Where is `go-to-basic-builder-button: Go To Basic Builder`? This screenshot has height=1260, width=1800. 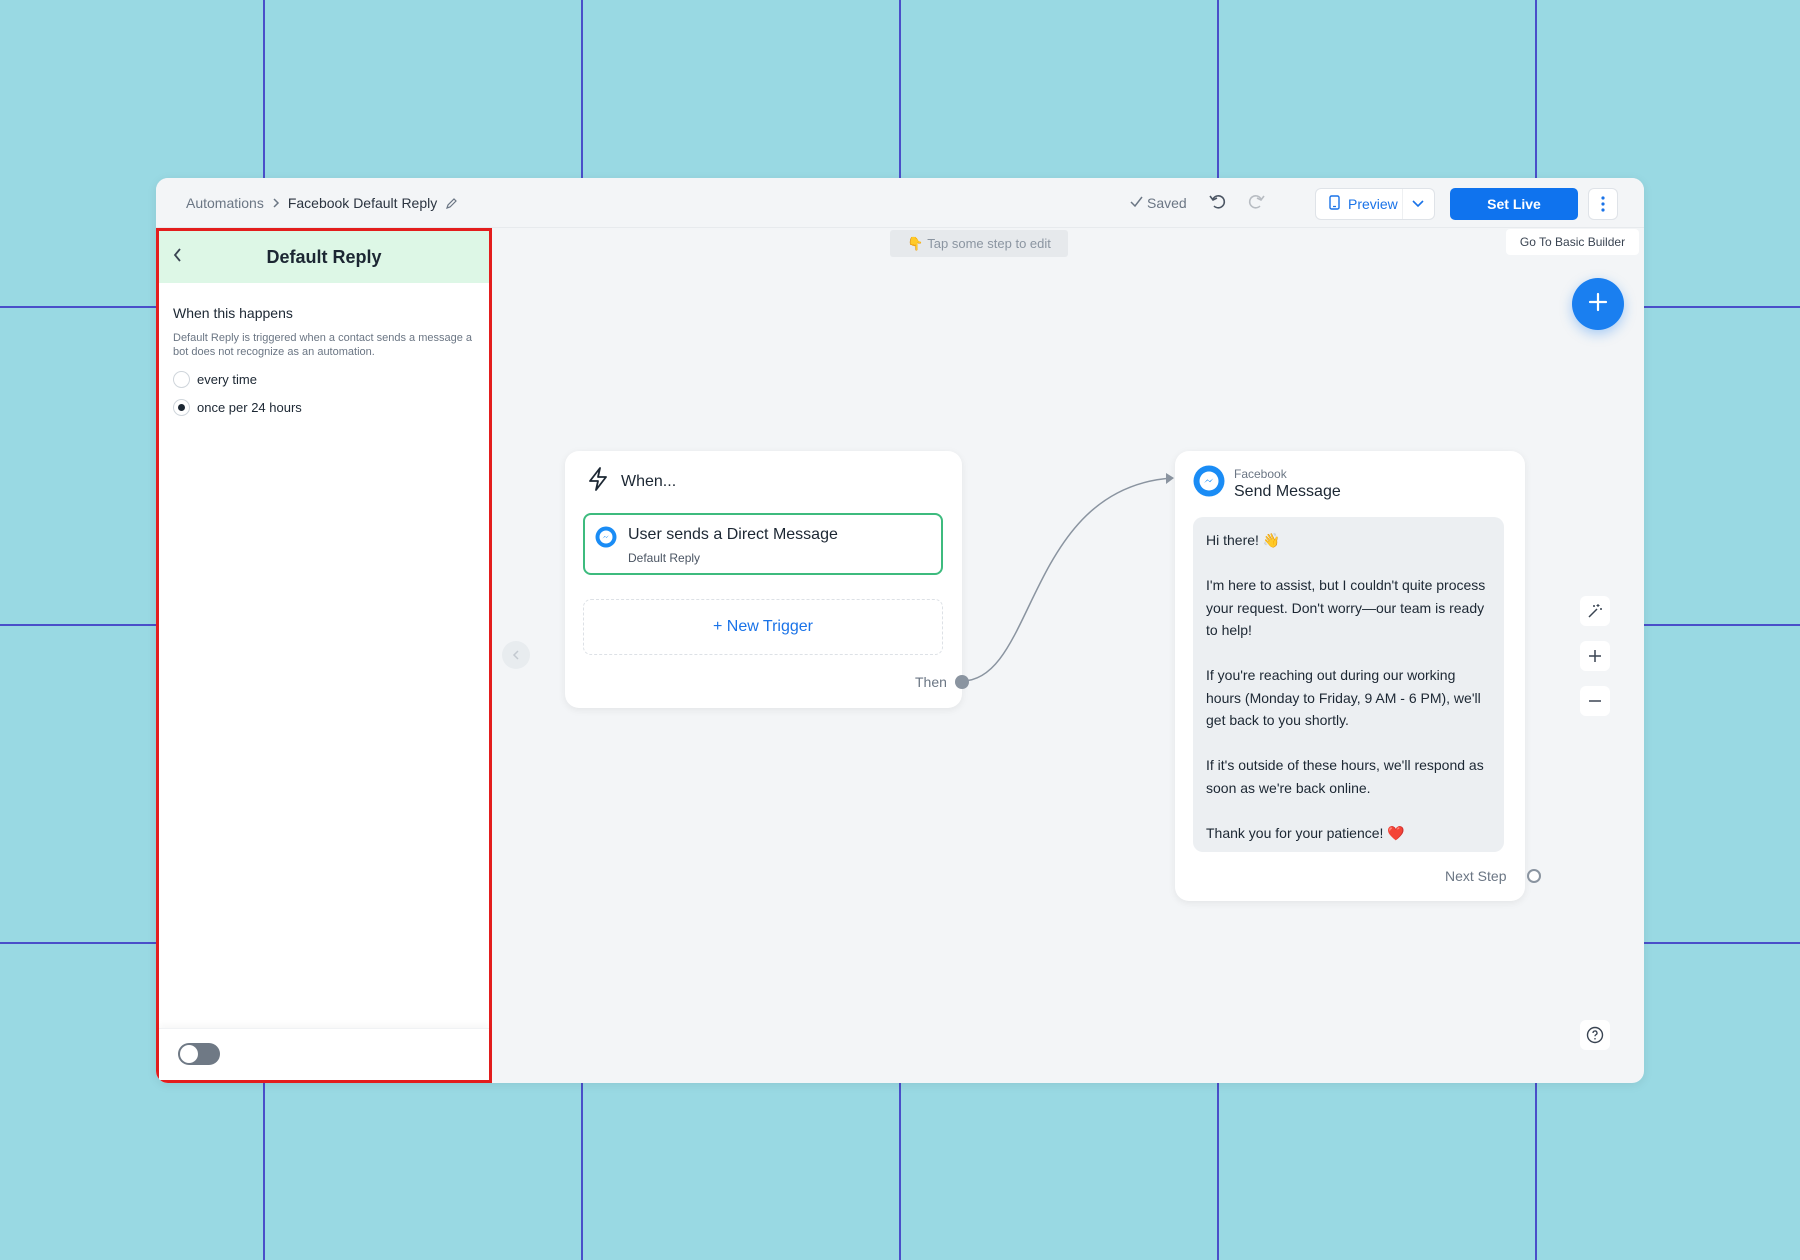 go-to-basic-builder-button: Go To Basic Builder is located at coordinates (1572, 242).